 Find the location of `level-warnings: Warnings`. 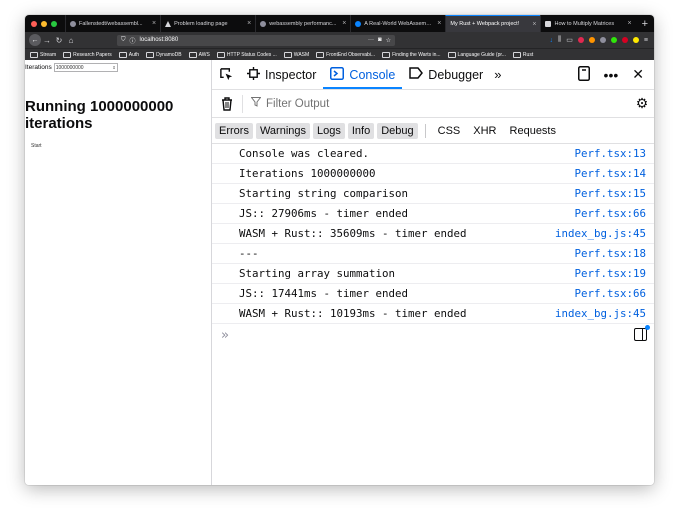

level-warnings: Warnings is located at coordinates (283, 130).